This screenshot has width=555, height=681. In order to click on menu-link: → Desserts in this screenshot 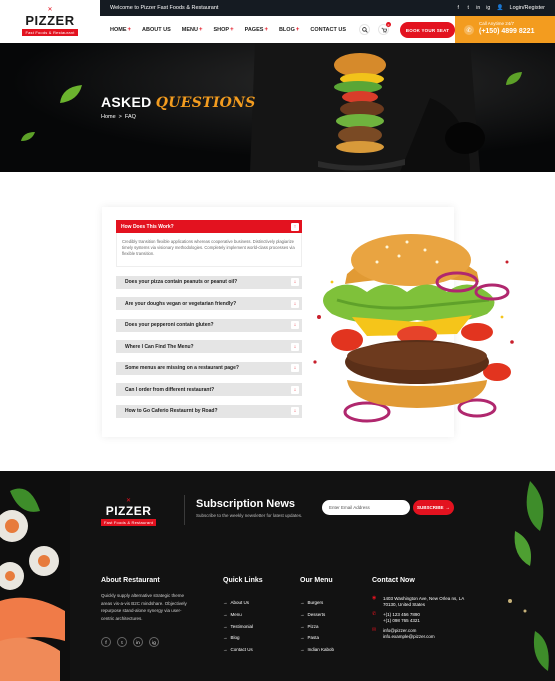, I will do `click(317, 615)`.